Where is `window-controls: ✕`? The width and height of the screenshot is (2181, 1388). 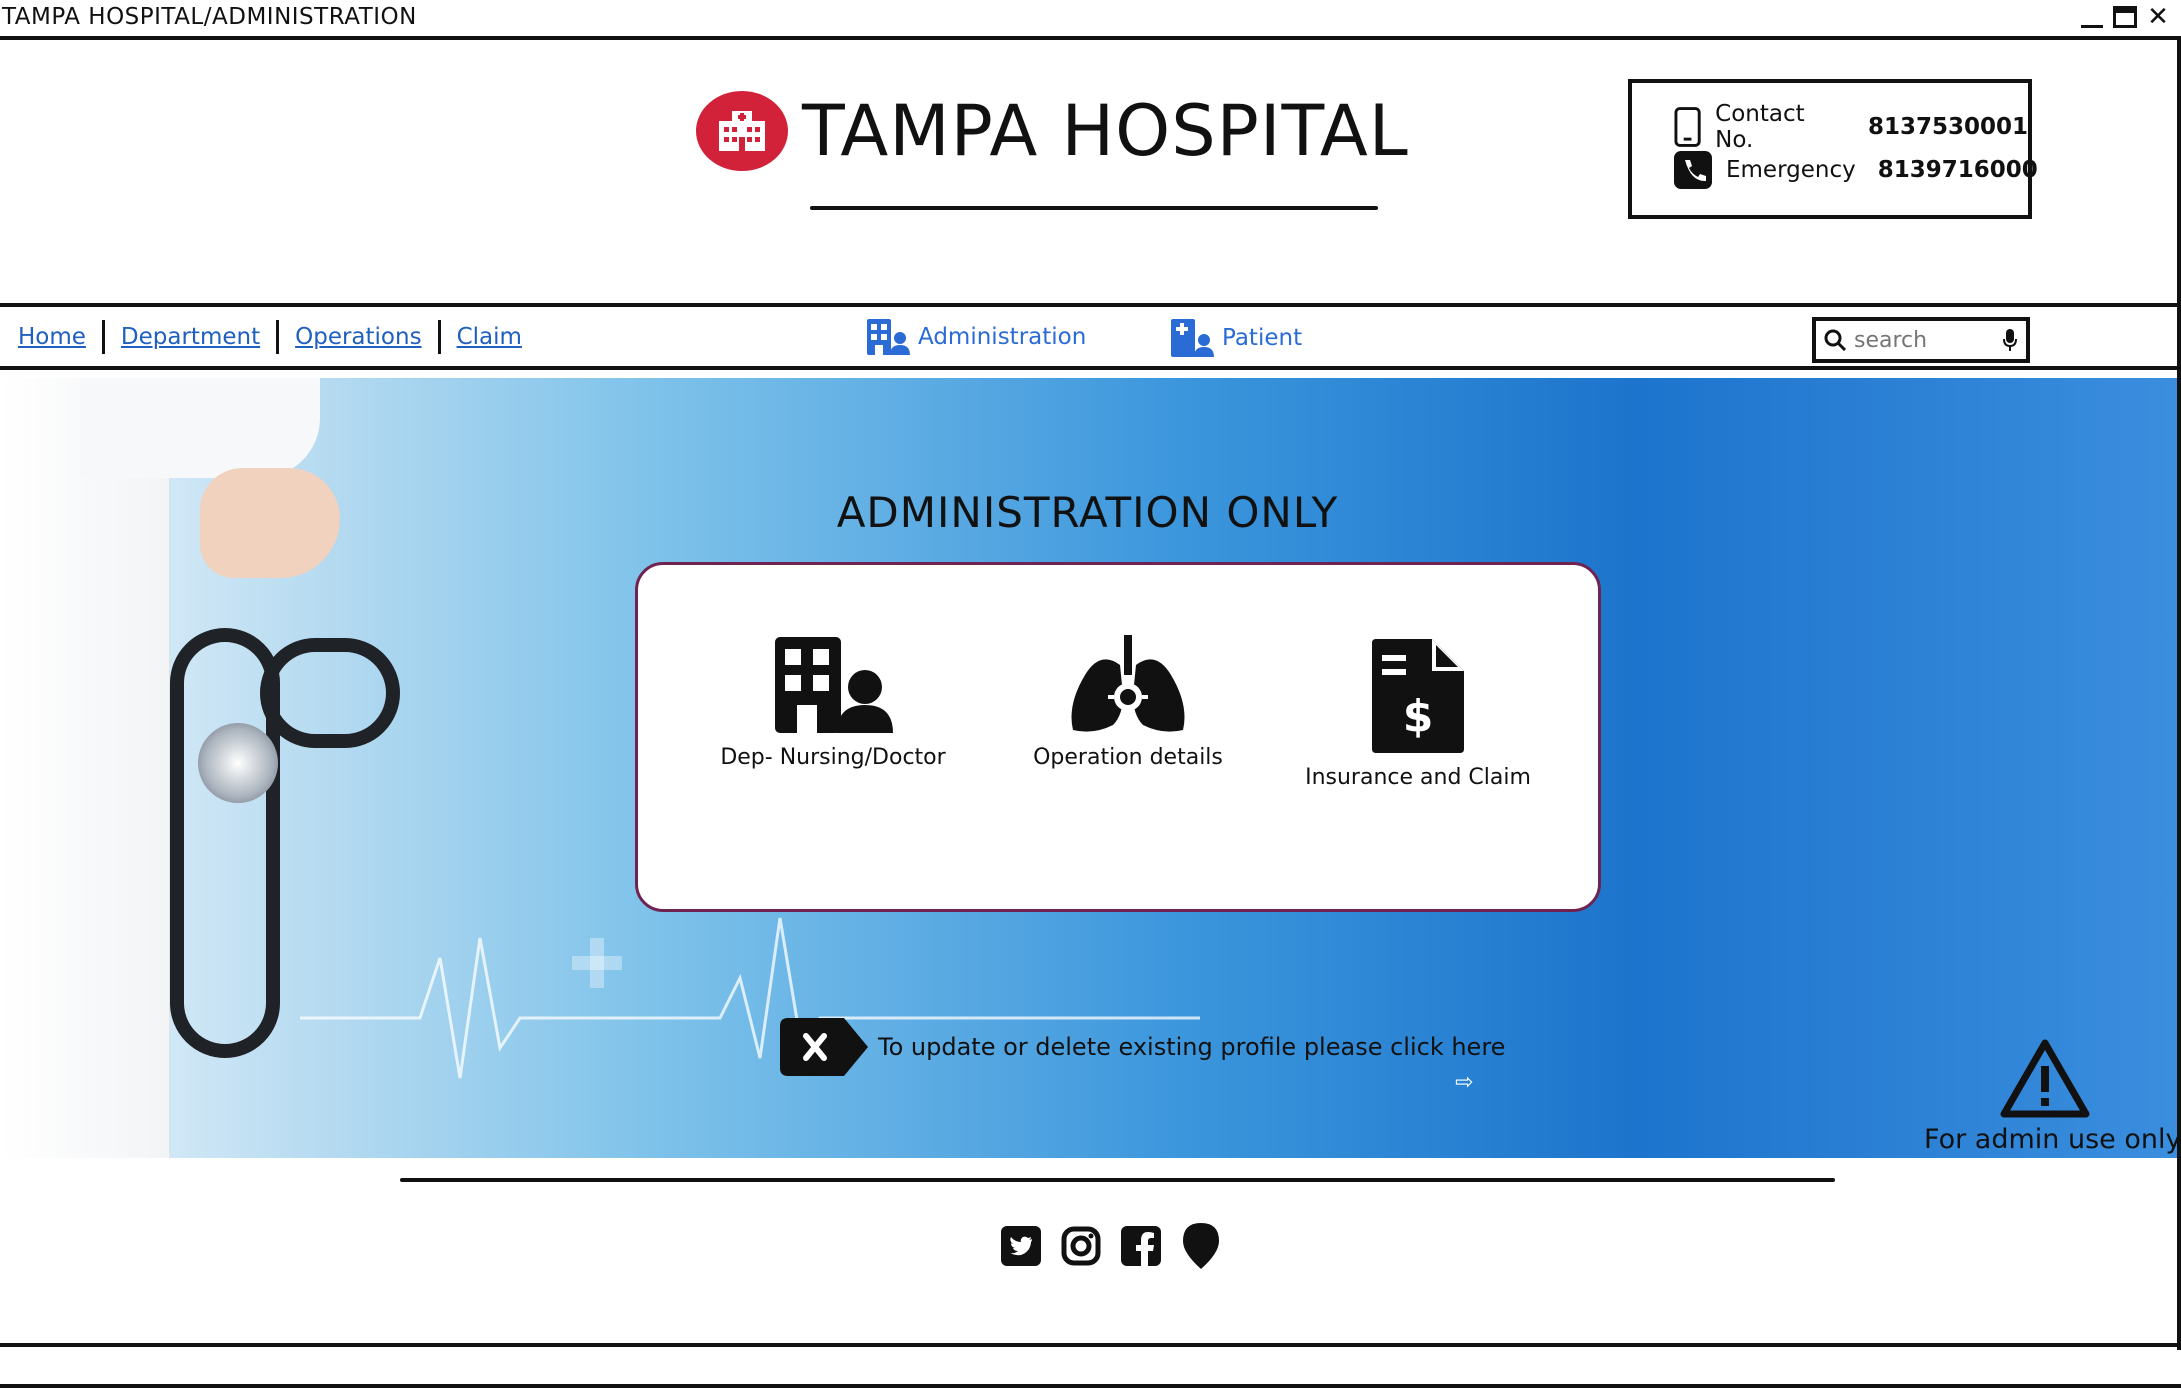 window-controls: ✕ is located at coordinates (2125, 17).